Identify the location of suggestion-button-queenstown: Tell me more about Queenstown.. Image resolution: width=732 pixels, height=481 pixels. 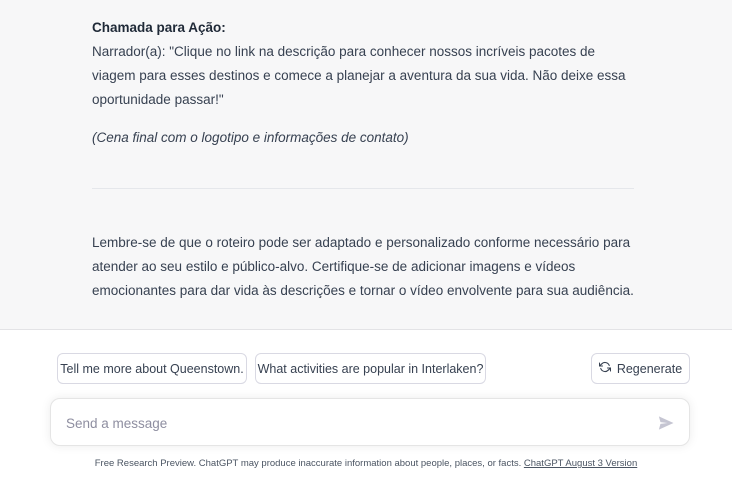
(152, 368).